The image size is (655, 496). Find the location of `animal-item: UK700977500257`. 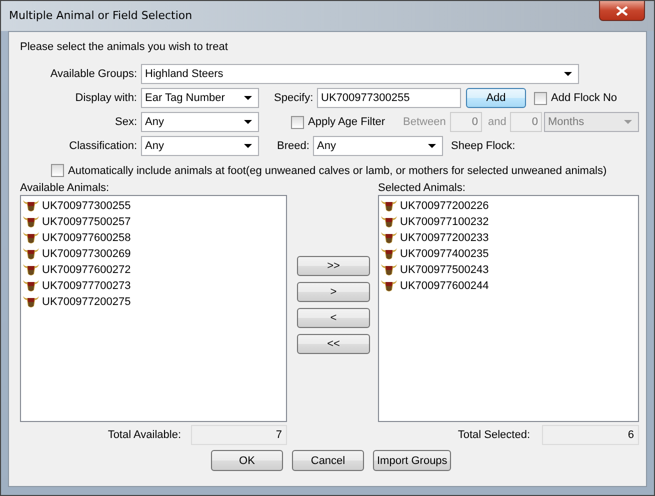

animal-item: UK700977500257 is located at coordinates (154, 222).